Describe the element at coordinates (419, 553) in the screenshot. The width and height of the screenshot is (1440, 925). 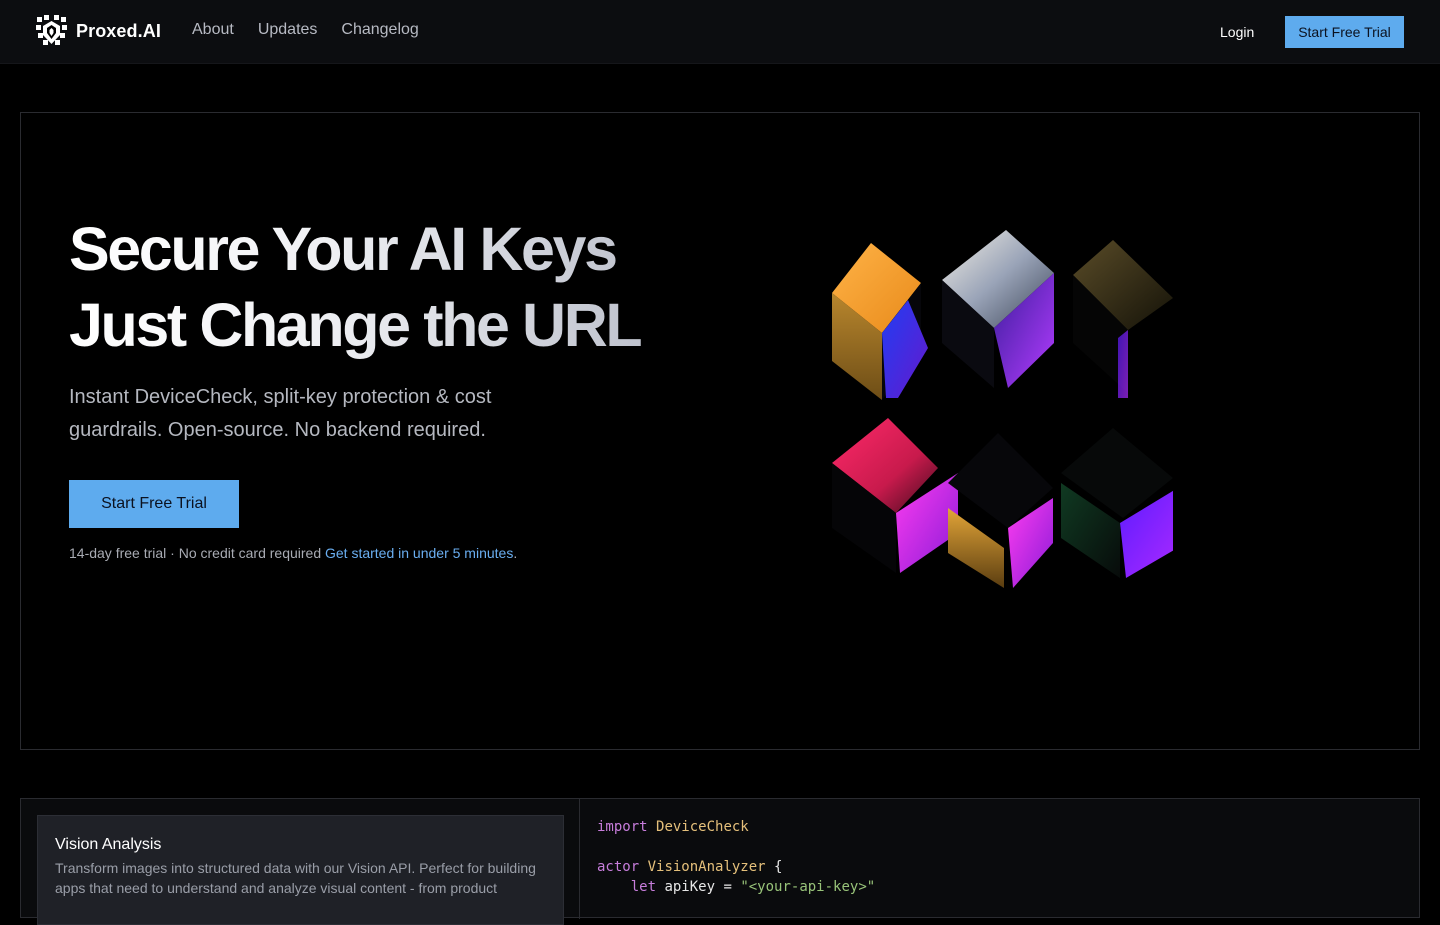
I see `get-started-link: Get started in under 5 minutes` at that location.